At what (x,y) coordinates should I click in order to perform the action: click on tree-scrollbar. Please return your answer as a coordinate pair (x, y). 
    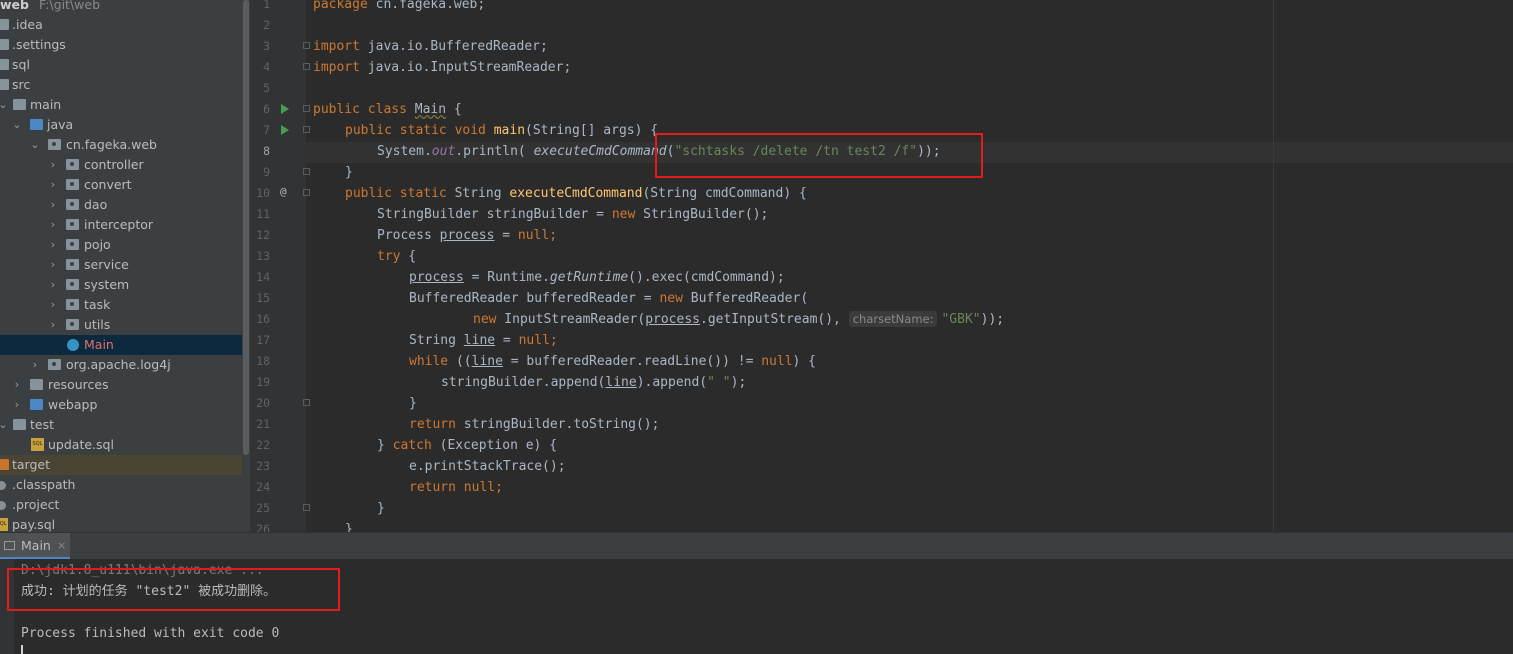
    Looking at the image, I should click on (246, 266).